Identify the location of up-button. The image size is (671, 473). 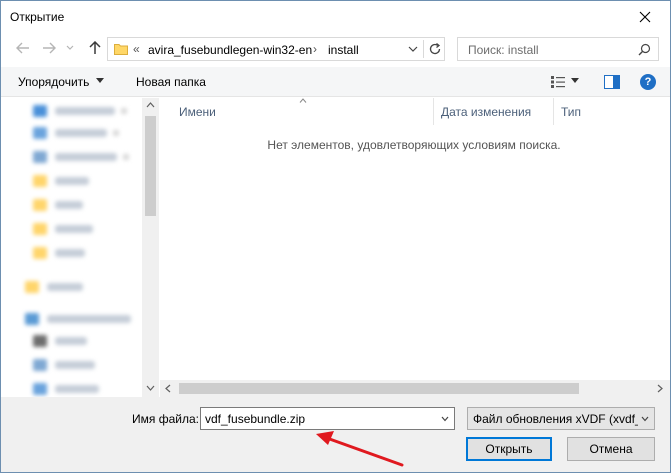
(95, 48).